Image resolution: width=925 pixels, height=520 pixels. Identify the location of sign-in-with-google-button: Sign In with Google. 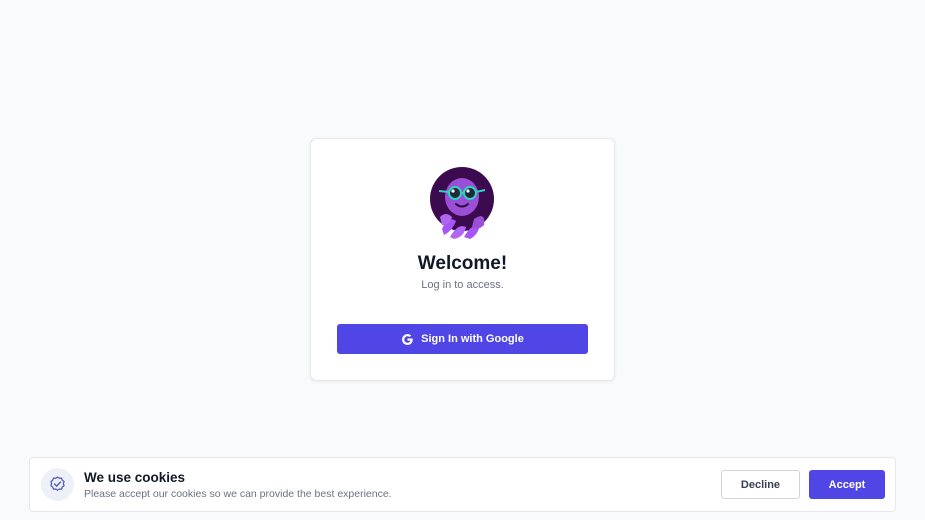
(462, 339).